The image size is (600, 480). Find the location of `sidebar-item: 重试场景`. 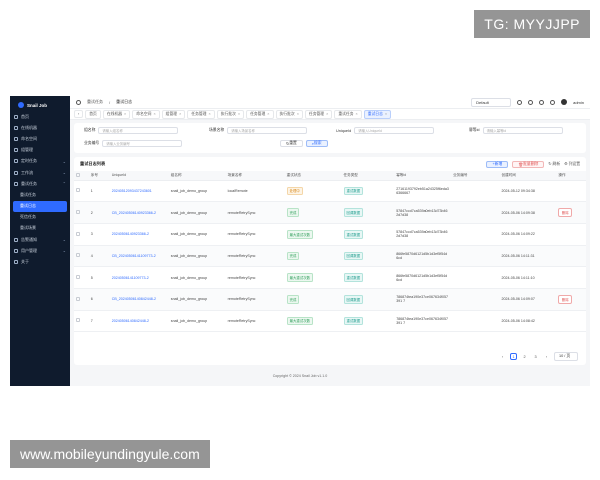

sidebar-item: 重试场景 is located at coordinates (40, 228).